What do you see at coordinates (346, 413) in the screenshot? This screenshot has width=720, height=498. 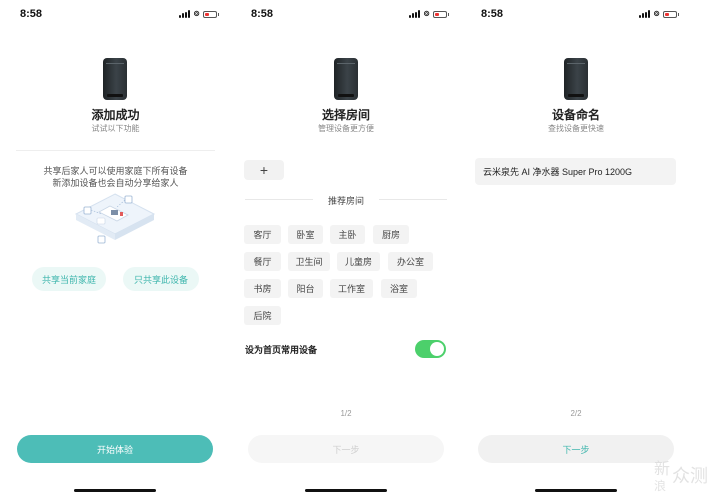 I see `page-indicator: 1/2` at bounding box center [346, 413].